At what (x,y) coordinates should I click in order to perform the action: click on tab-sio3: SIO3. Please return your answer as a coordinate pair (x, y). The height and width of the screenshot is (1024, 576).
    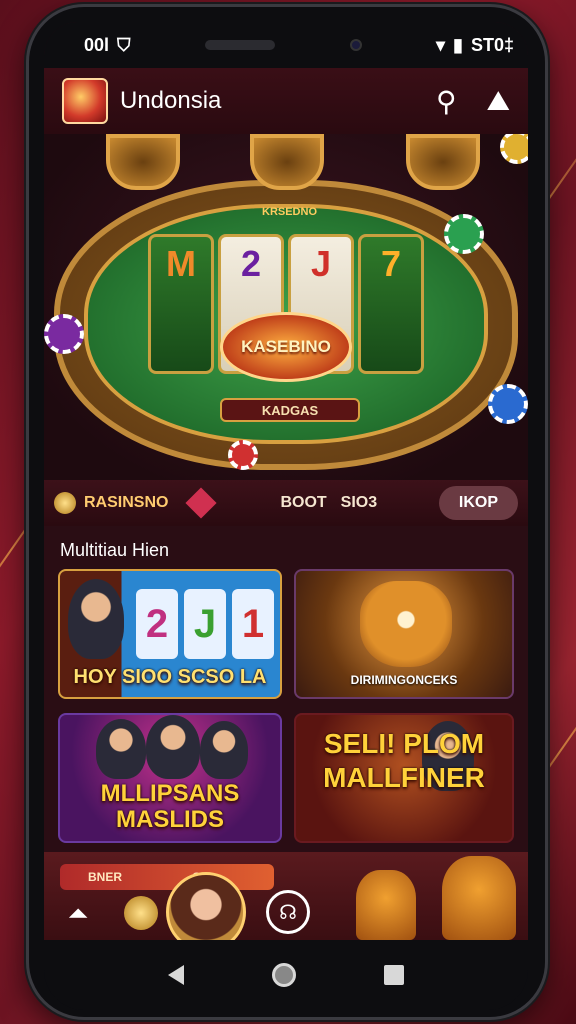
    Looking at the image, I should click on (359, 503).